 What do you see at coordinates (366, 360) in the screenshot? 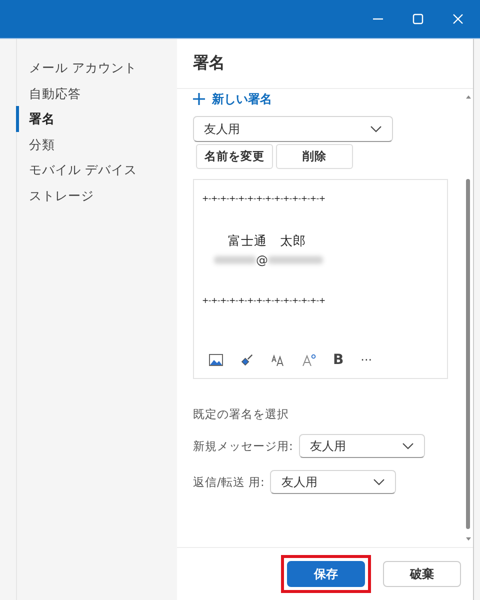
I see `more-button: ···` at bounding box center [366, 360].